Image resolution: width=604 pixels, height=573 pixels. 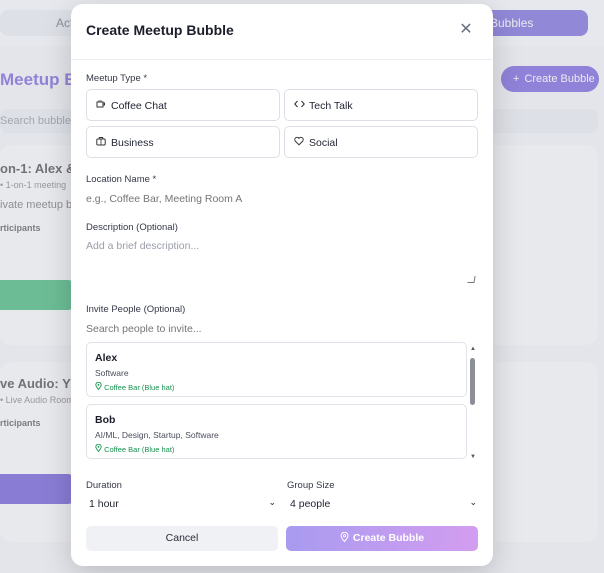 I want to click on meetup-type-tech-talk: Tech Talk, so click(x=381, y=105).